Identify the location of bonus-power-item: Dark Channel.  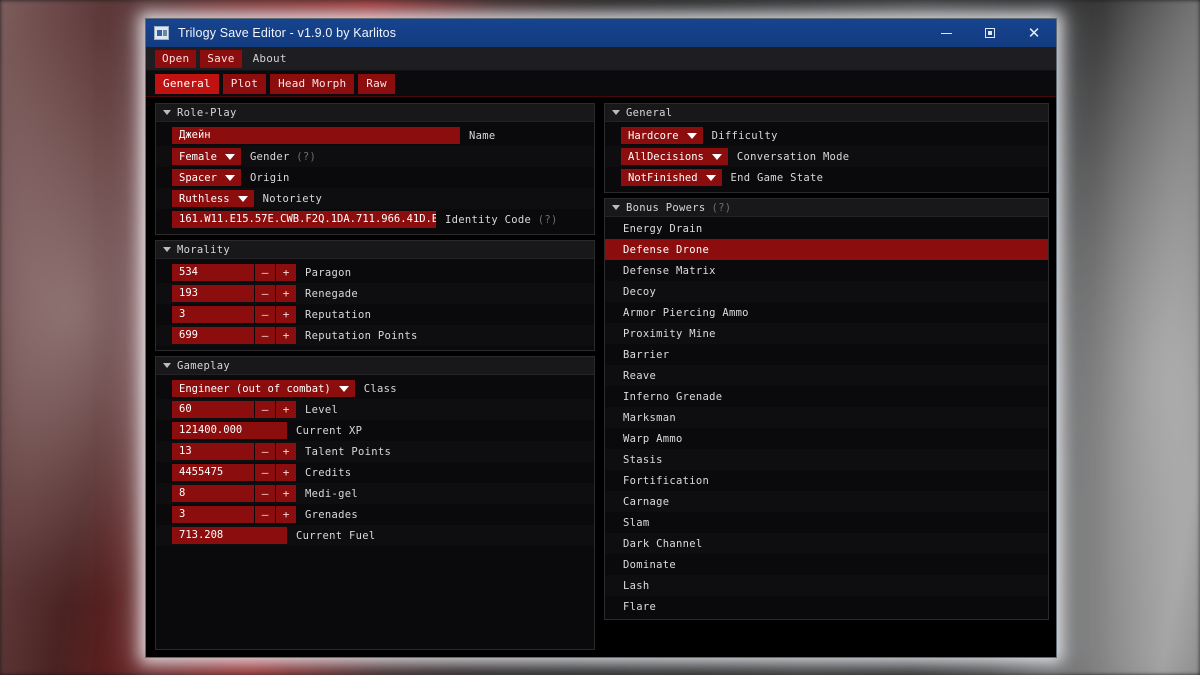
(826, 543).